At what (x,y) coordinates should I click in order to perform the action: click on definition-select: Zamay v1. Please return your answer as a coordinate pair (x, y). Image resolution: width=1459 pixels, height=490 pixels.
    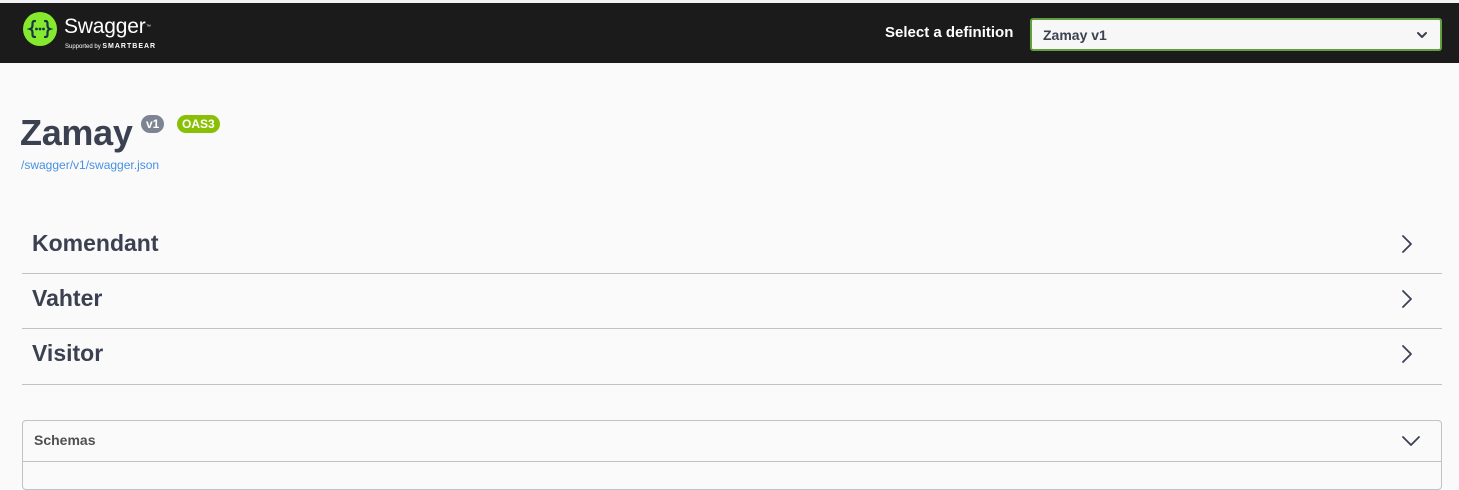
    Looking at the image, I should click on (1236, 34).